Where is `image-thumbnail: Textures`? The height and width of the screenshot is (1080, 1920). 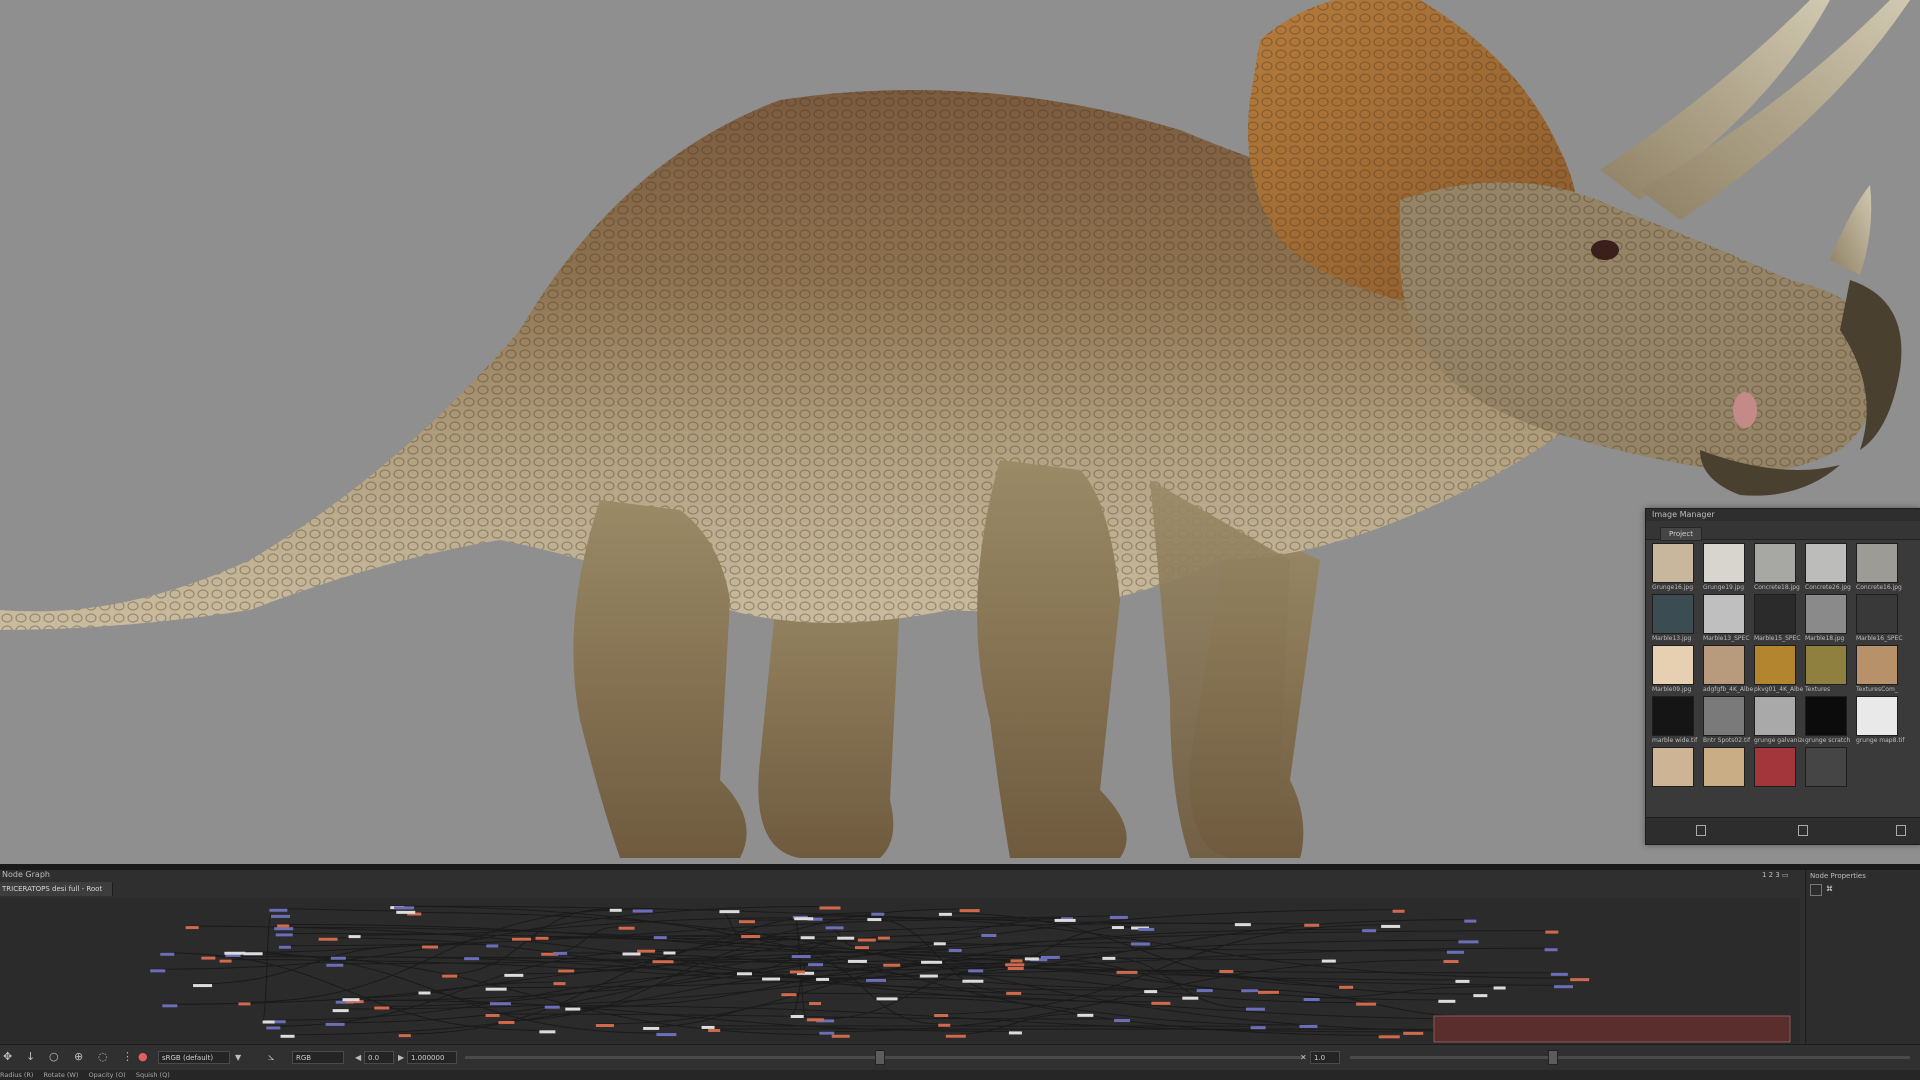 image-thumbnail: Textures is located at coordinates (1827, 671).